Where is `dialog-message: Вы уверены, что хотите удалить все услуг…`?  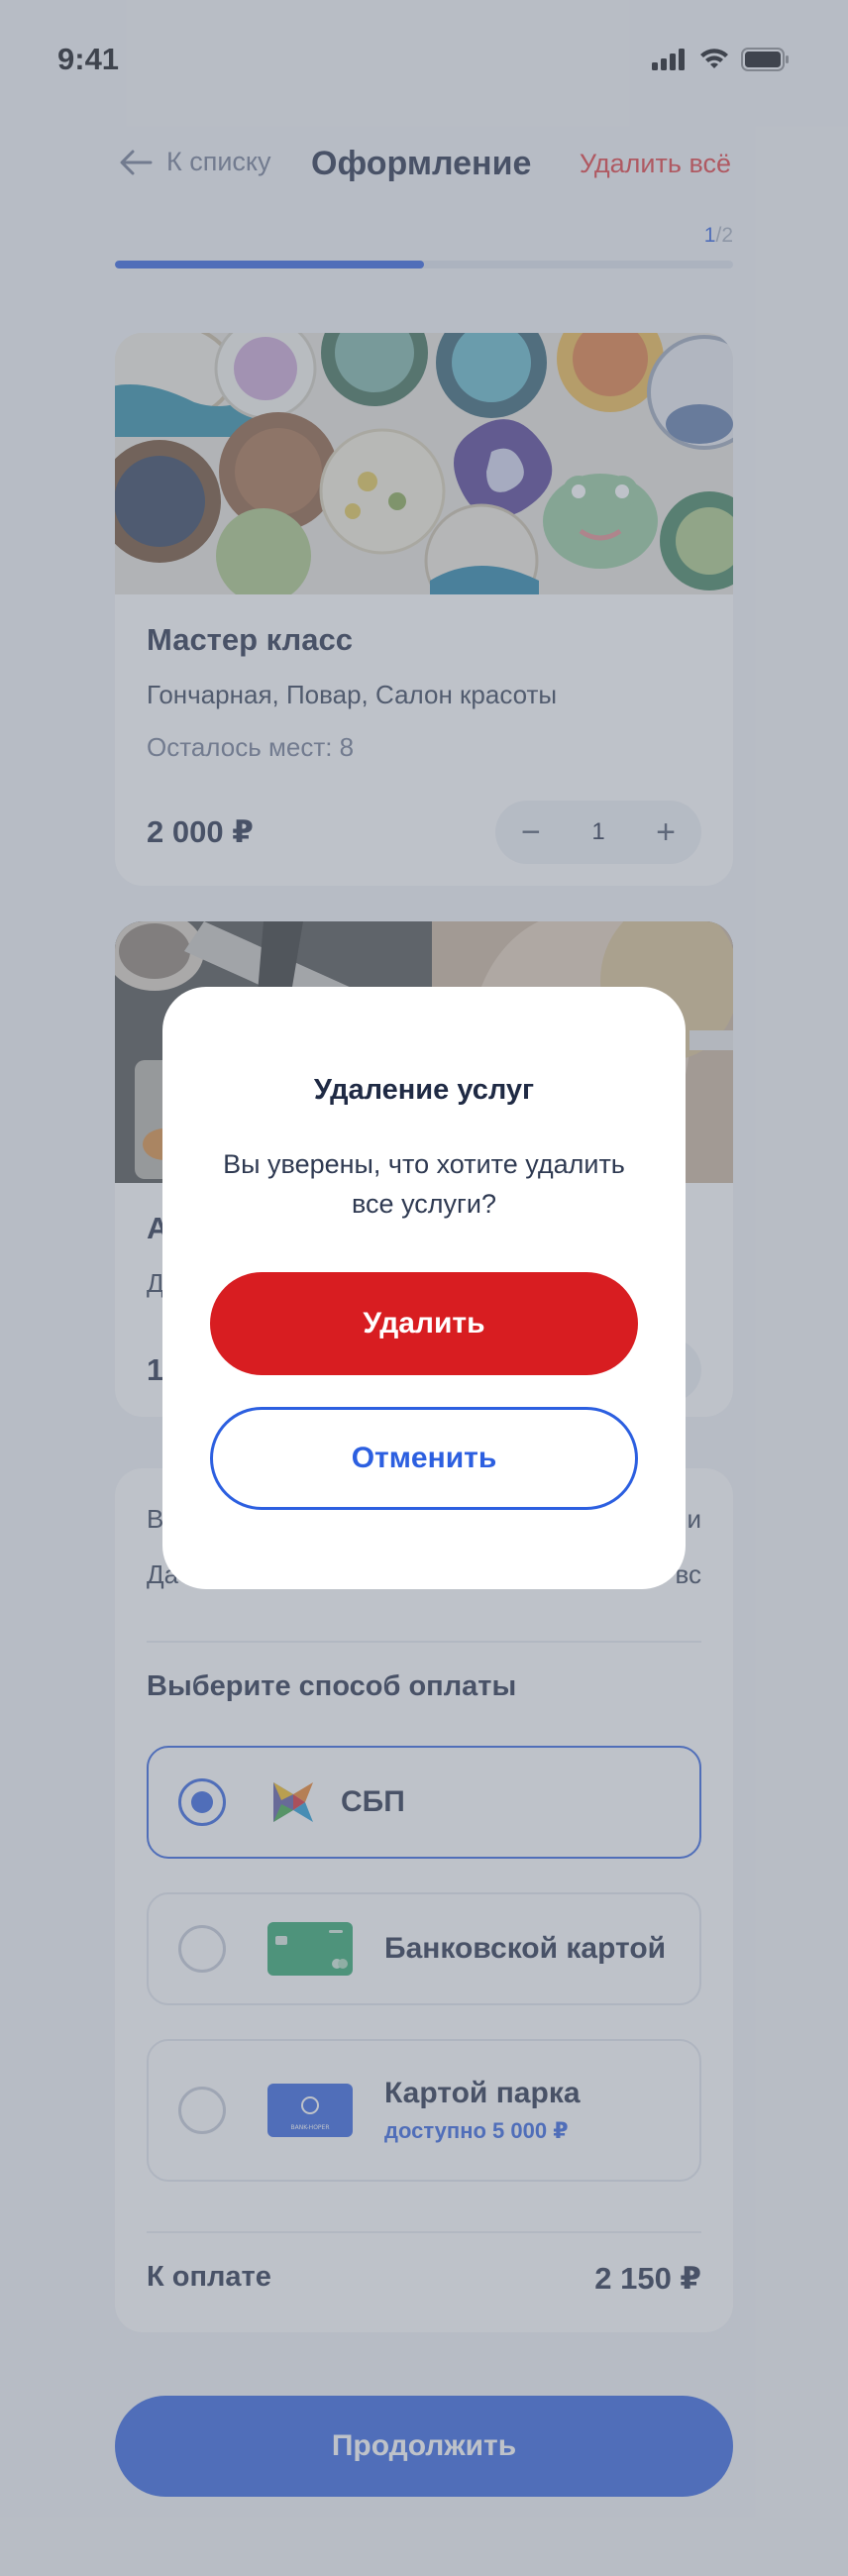
dialog-message: Вы уверены, что хотите удалить все услуг… is located at coordinates (424, 1184).